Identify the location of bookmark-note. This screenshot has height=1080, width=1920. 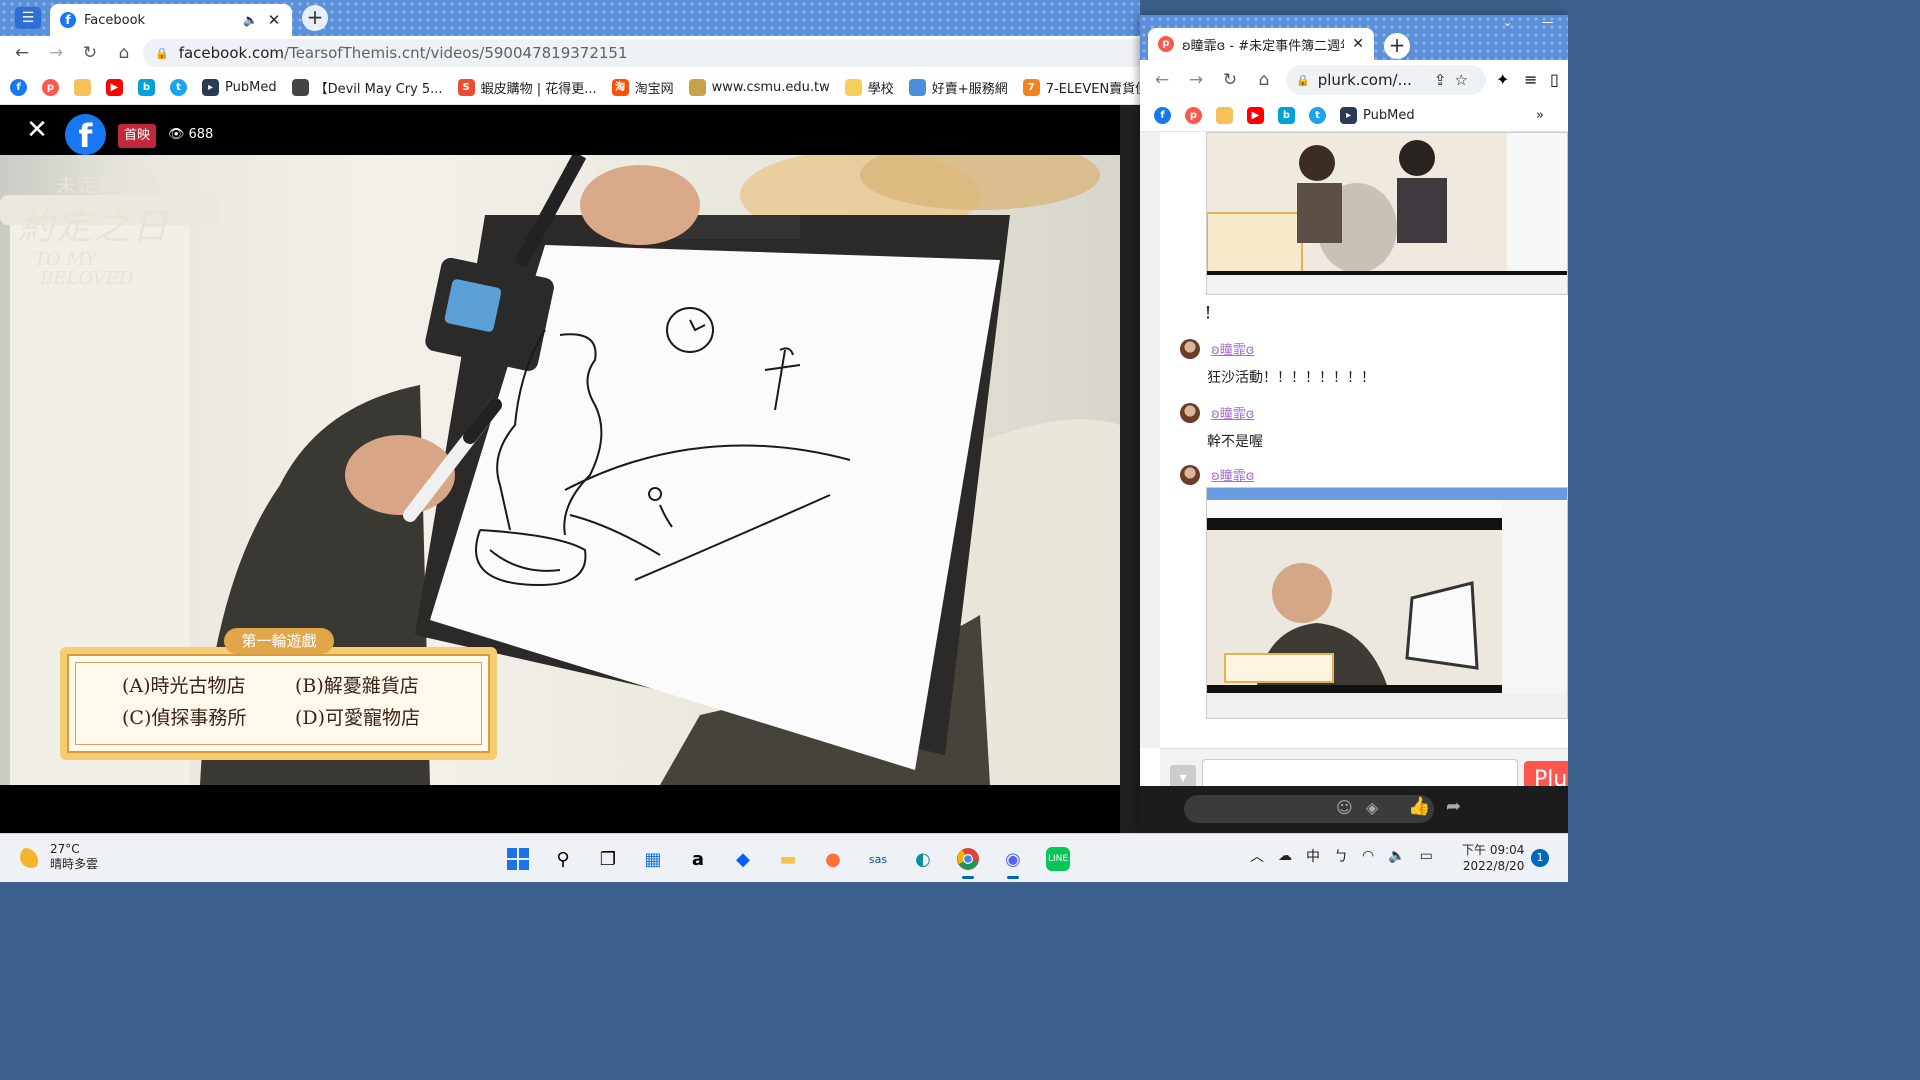
(82, 87).